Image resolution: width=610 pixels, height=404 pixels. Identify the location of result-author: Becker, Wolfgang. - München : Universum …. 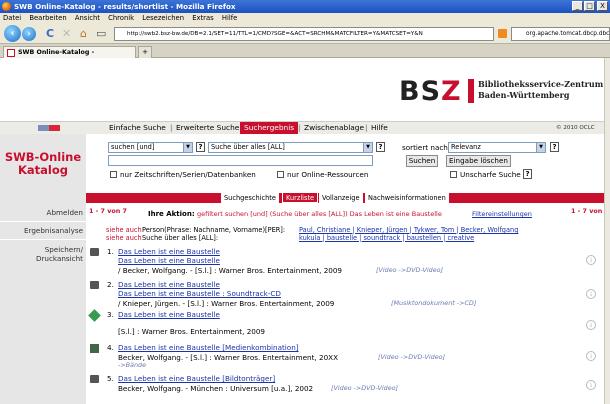
(216, 388).